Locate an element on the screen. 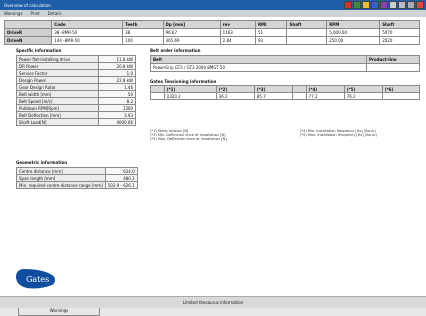 This screenshot has width=426, height=316. cell: 96.67 is located at coordinates (191, 32).